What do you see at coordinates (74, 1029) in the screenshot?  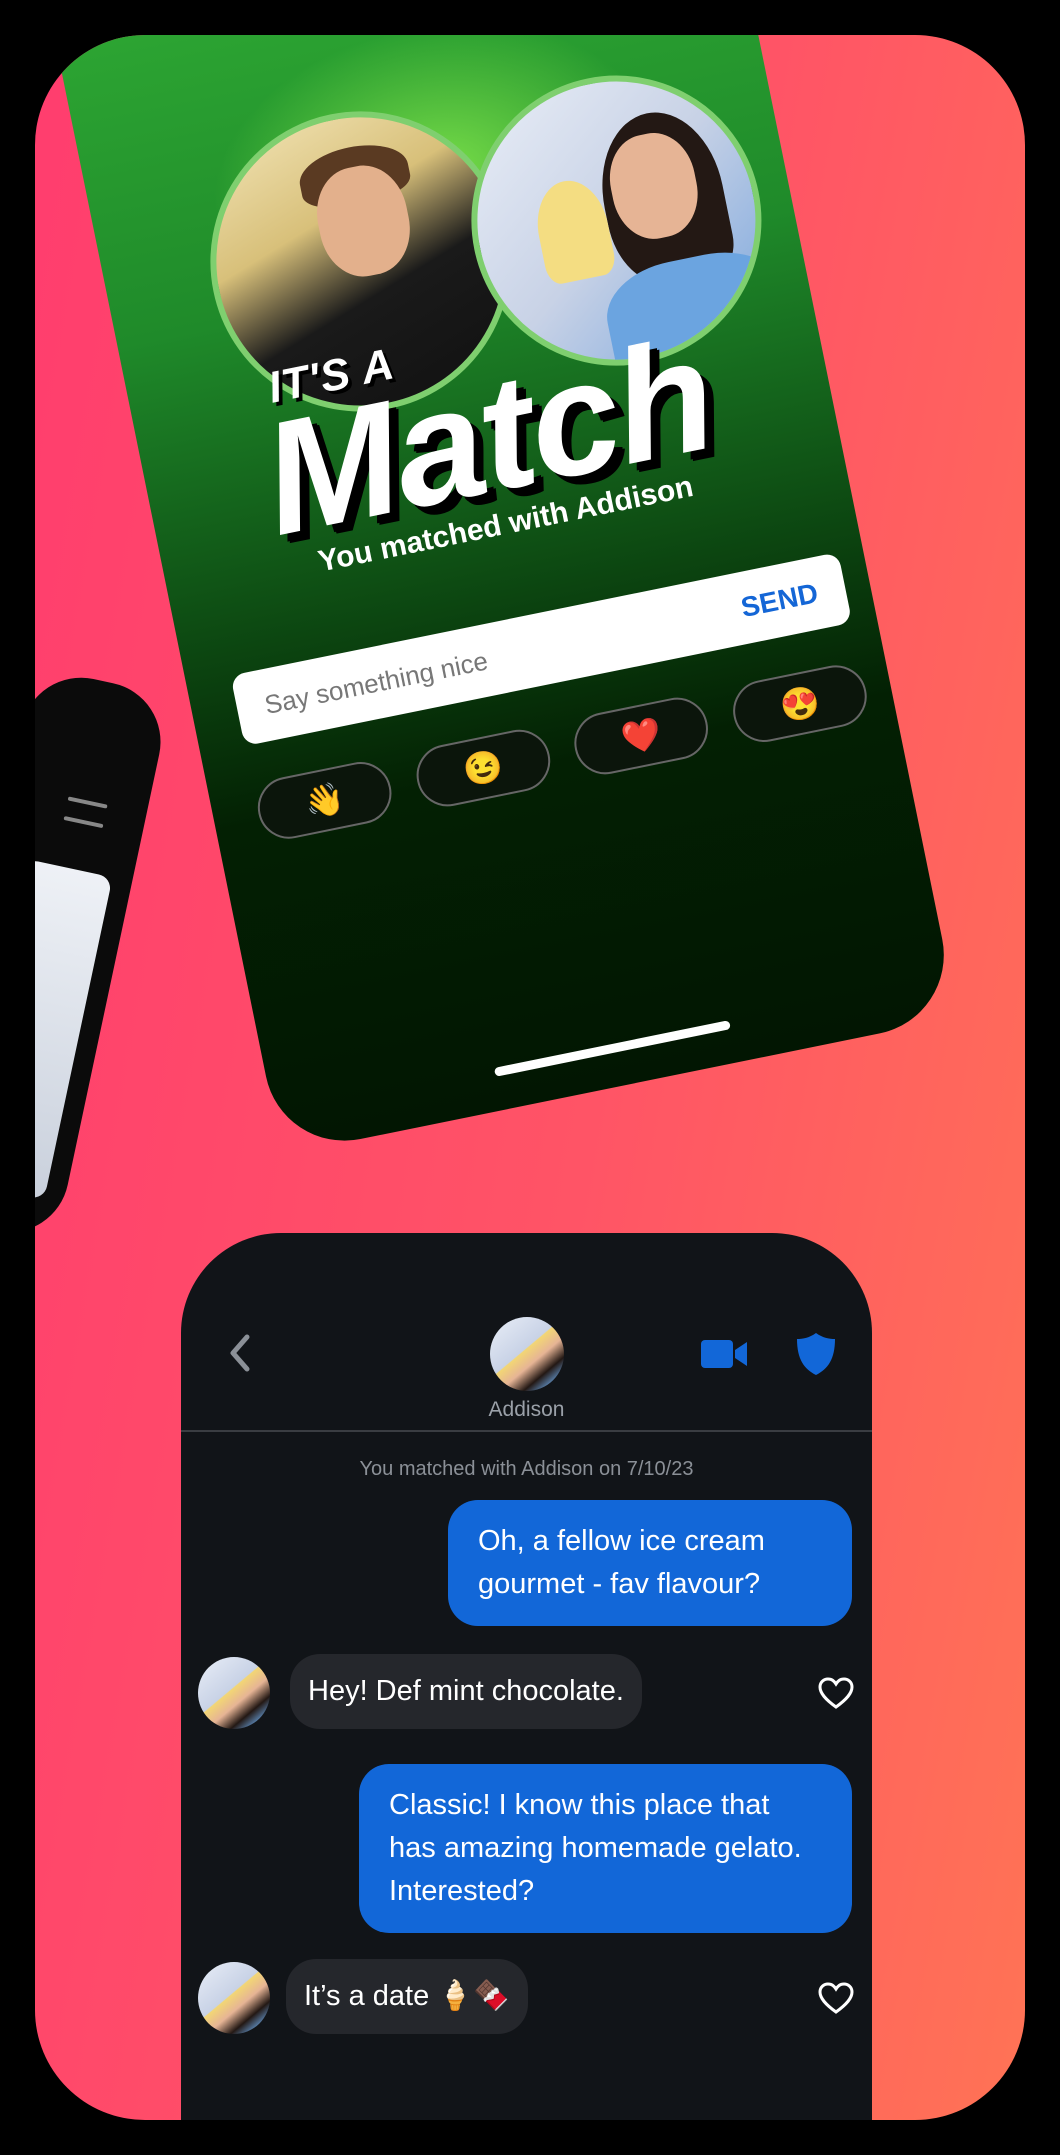 I see `partial-screen` at bounding box center [74, 1029].